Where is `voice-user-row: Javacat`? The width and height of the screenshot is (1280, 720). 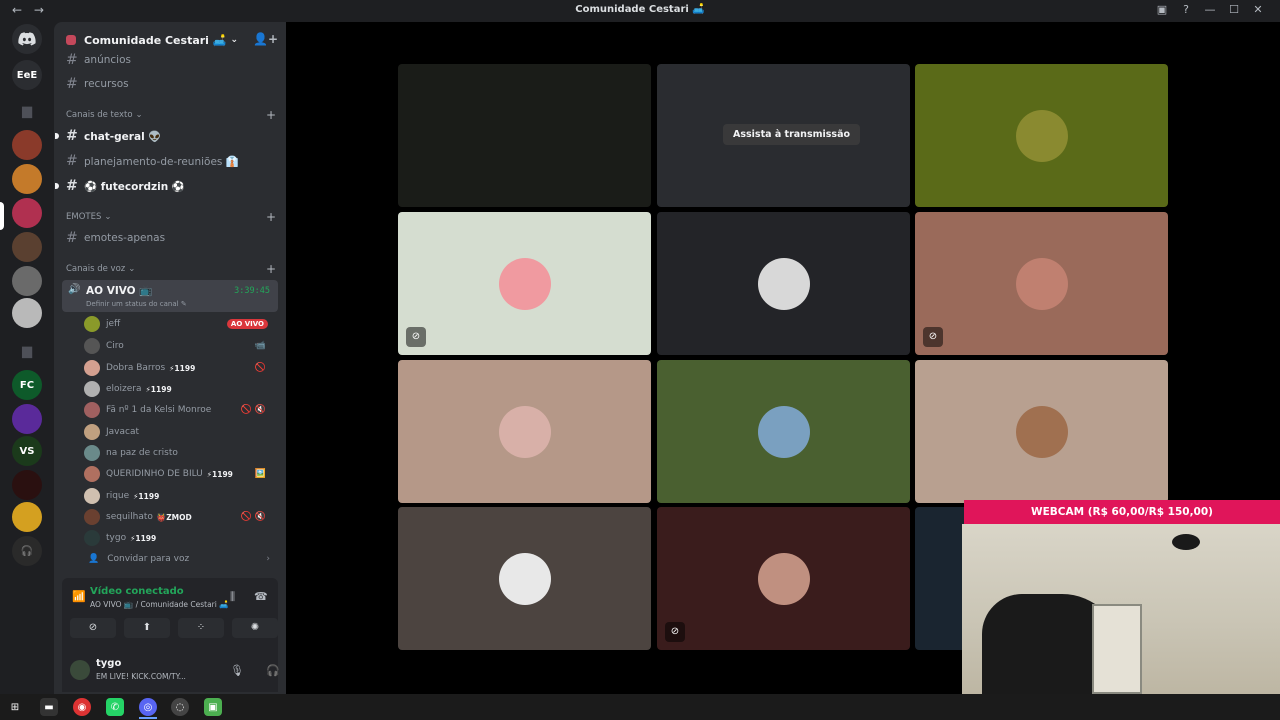 voice-user-row: Javacat is located at coordinates (179, 432).